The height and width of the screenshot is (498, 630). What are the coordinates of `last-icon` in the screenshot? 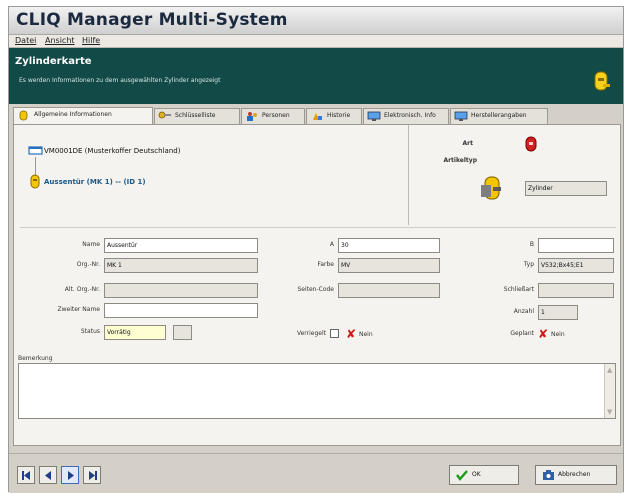 It's located at (93, 475).